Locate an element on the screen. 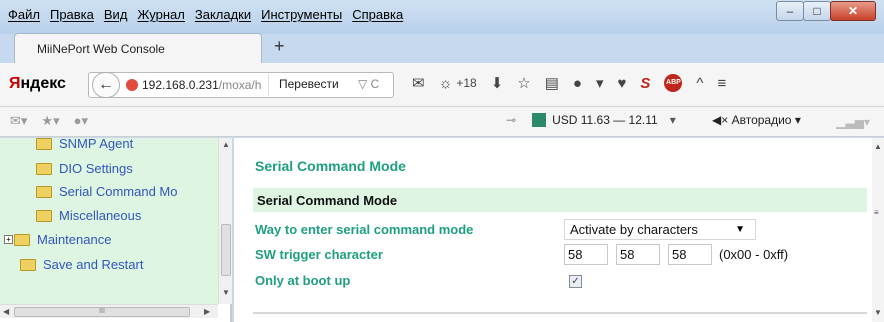 Image resolution: width=884 pixels, height=322 pixels. currency-widget: ⊸ USD 11.63 — 12.11 ▾ is located at coordinates (597, 120).